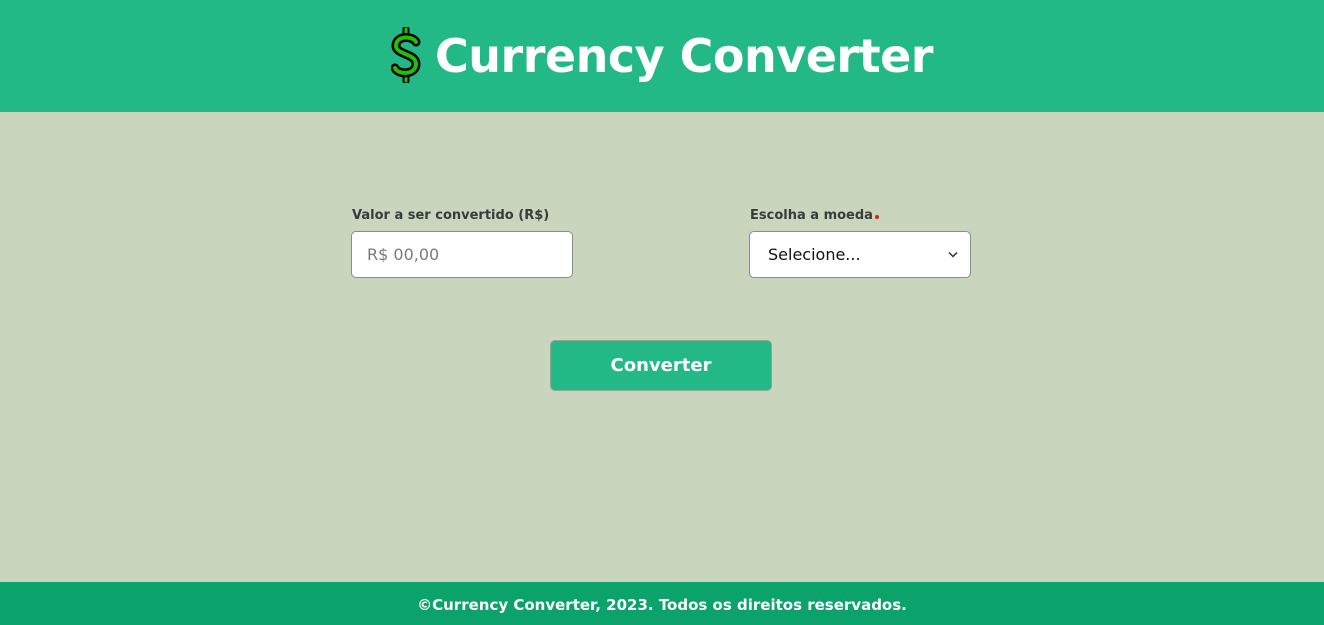  I want to click on required-indicator, so click(877, 217).